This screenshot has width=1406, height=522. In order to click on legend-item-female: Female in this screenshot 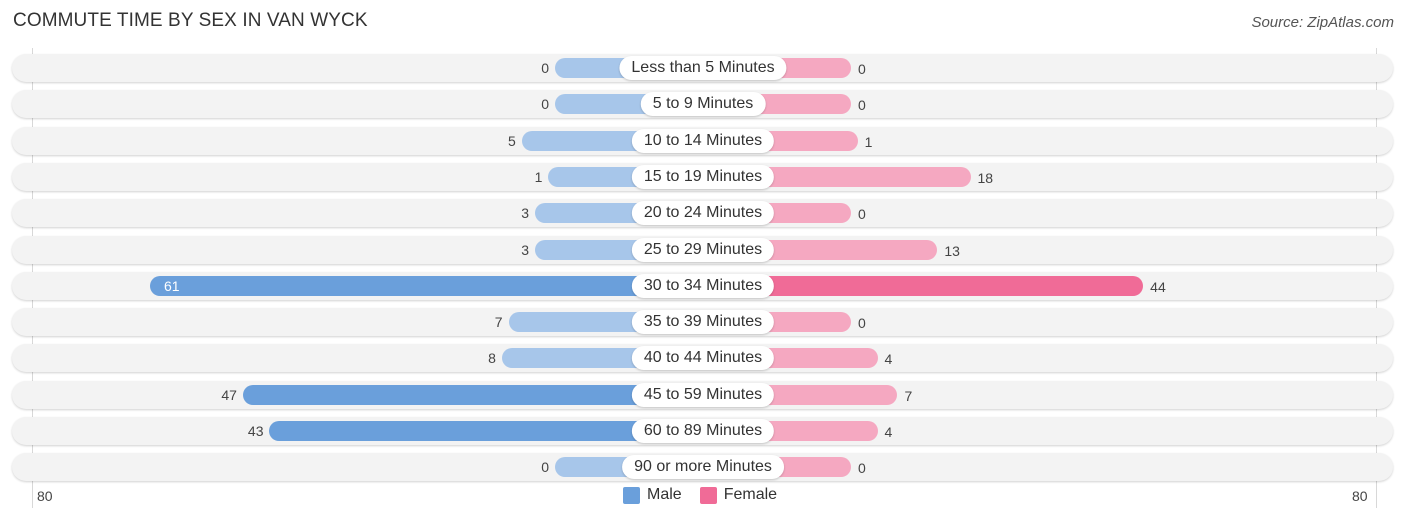, I will do `click(738, 495)`.